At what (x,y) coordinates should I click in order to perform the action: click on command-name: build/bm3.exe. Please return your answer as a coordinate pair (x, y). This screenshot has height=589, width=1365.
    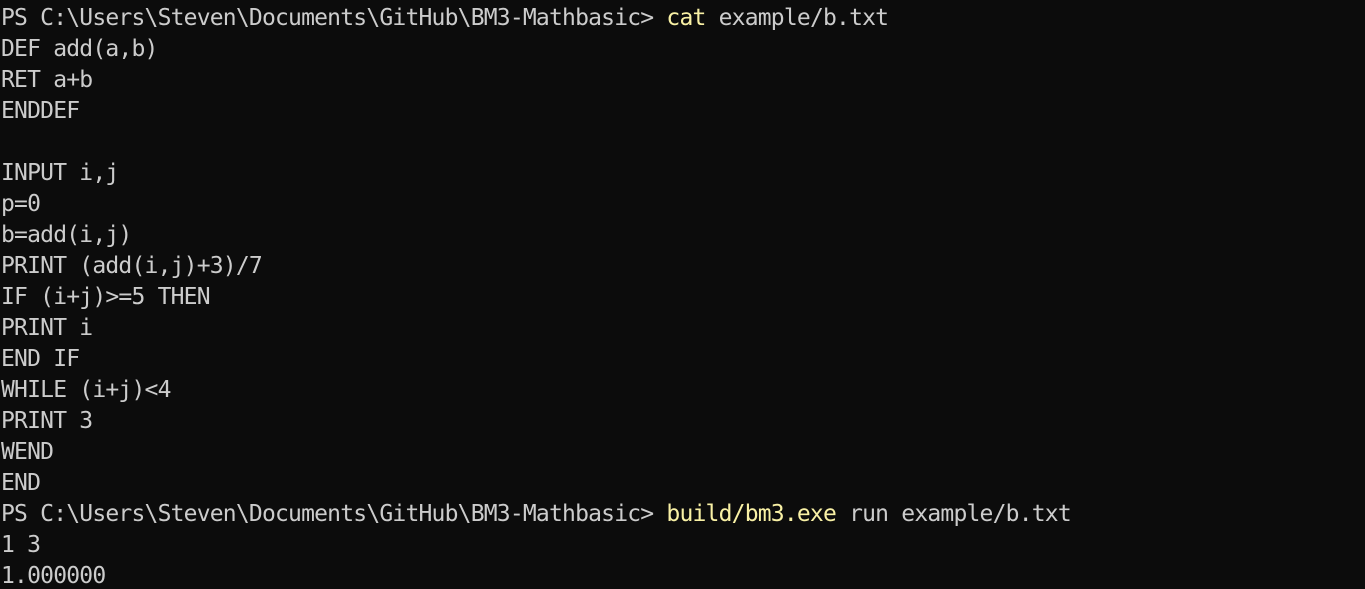
    Looking at the image, I should click on (751, 514).